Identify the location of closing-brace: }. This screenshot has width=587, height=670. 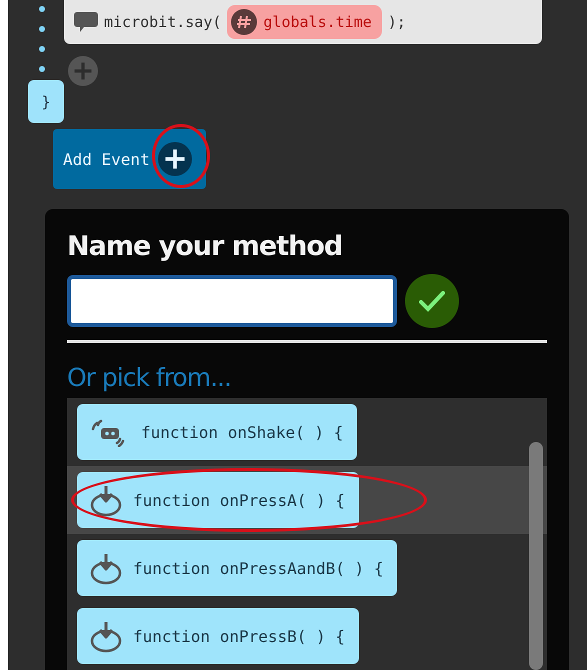
(46, 101).